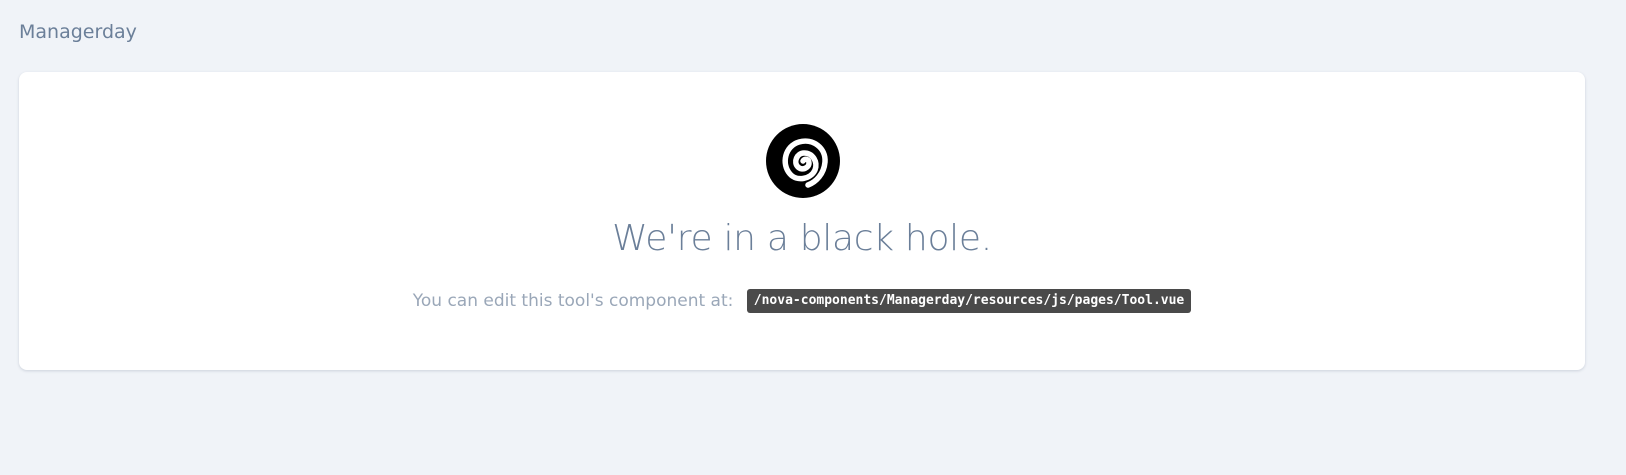 This screenshot has height=475, width=1626. I want to click on spiral-logo-icon, so click(803, 161).